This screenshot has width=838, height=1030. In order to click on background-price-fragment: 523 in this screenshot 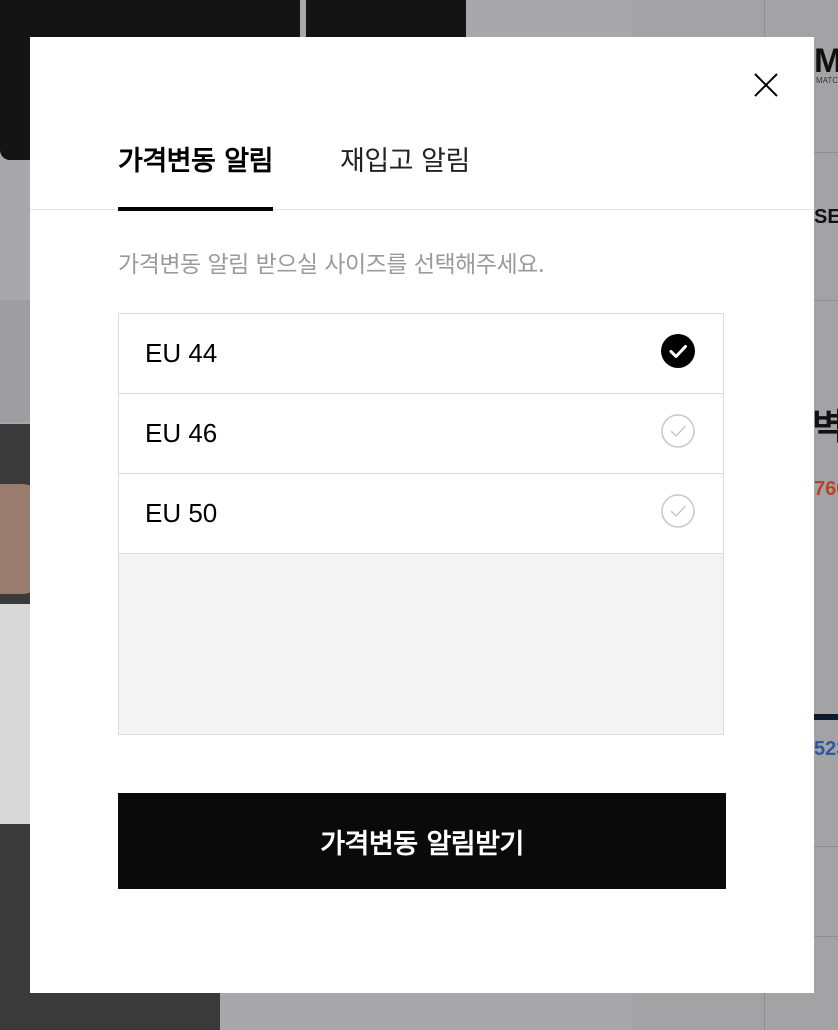, I will do `click(826, 749)`.